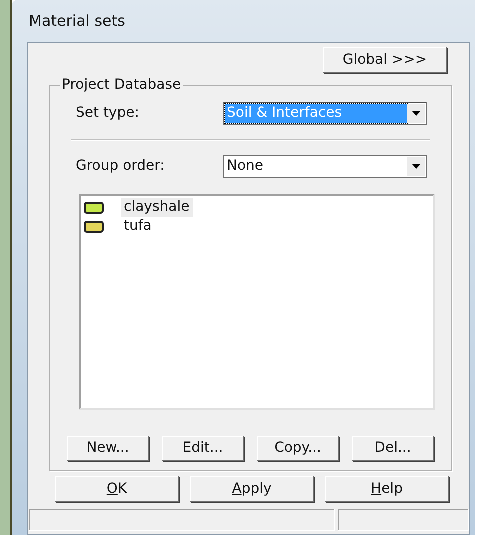 This screenshot has width=477, height=535. Describe the element at coordinates (157, 207) in the screenshot. I see `material-item: clayshale` at that location.